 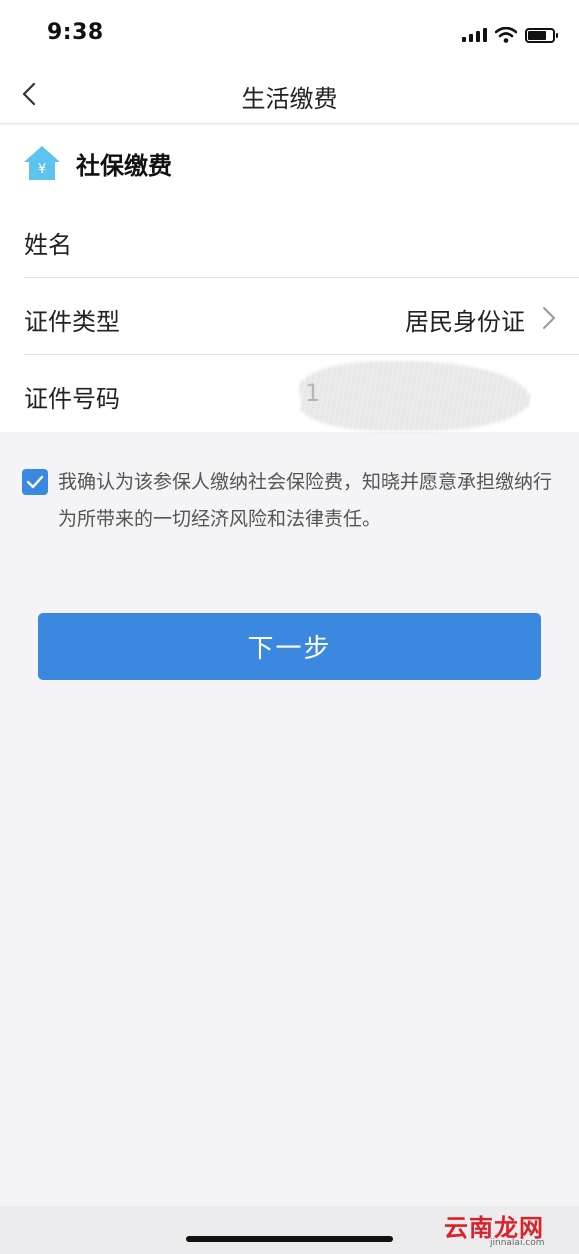 What do you see at coordinates (415, 396) in the screenshot?
I see `redaction-smudge` at bounding box center [415, 396].